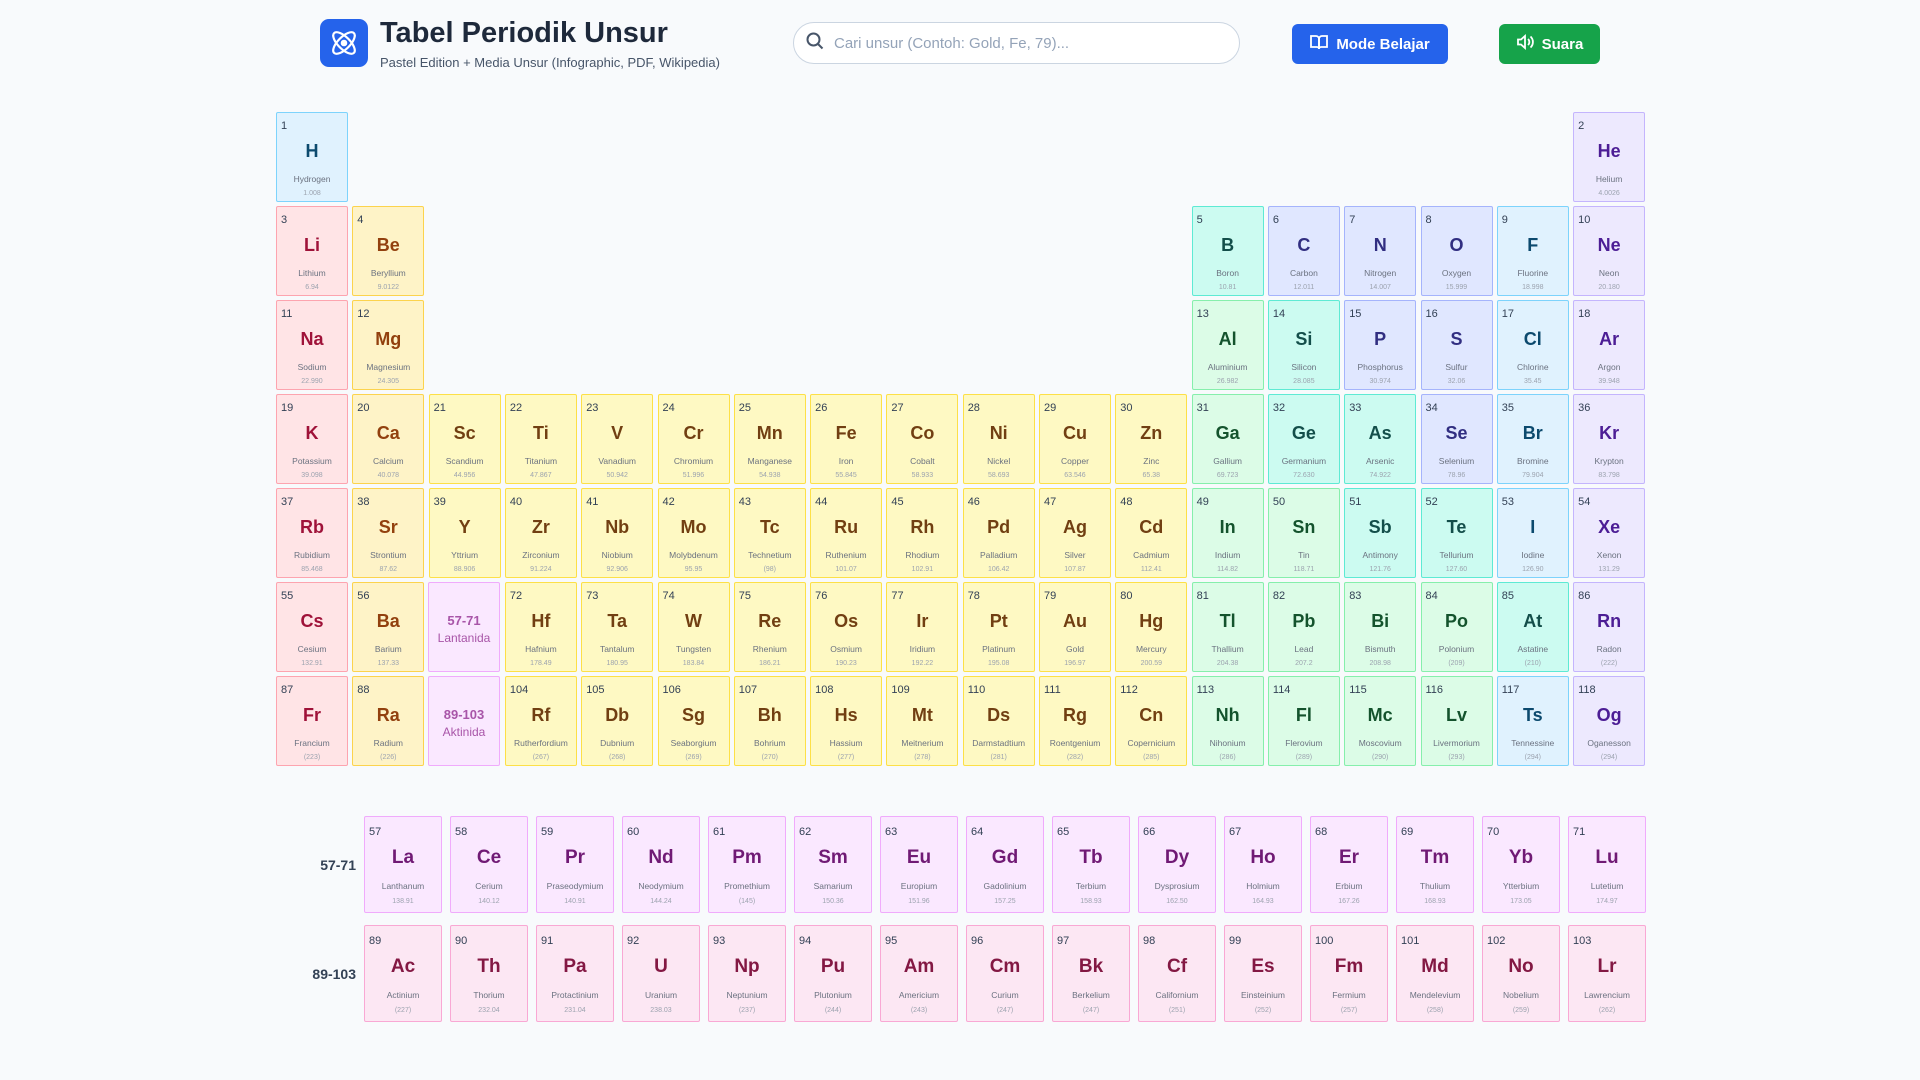  Describe the element at coordinates (919, 973) in the screenshot. I see `element-cell-am: 95 Am Americium (243)` at that location.